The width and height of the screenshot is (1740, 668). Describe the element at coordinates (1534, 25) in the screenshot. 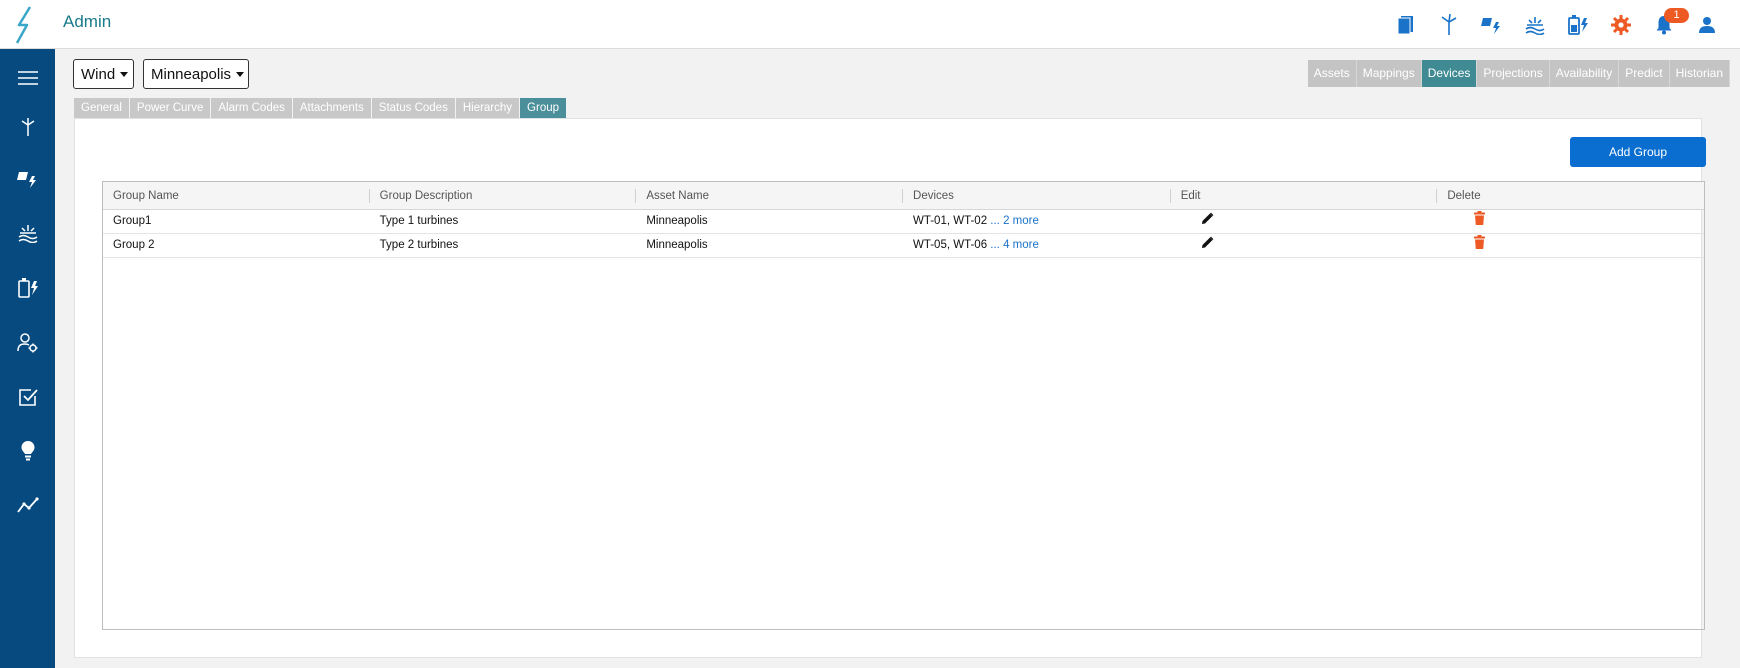

I see `hydro-icon` at that location.